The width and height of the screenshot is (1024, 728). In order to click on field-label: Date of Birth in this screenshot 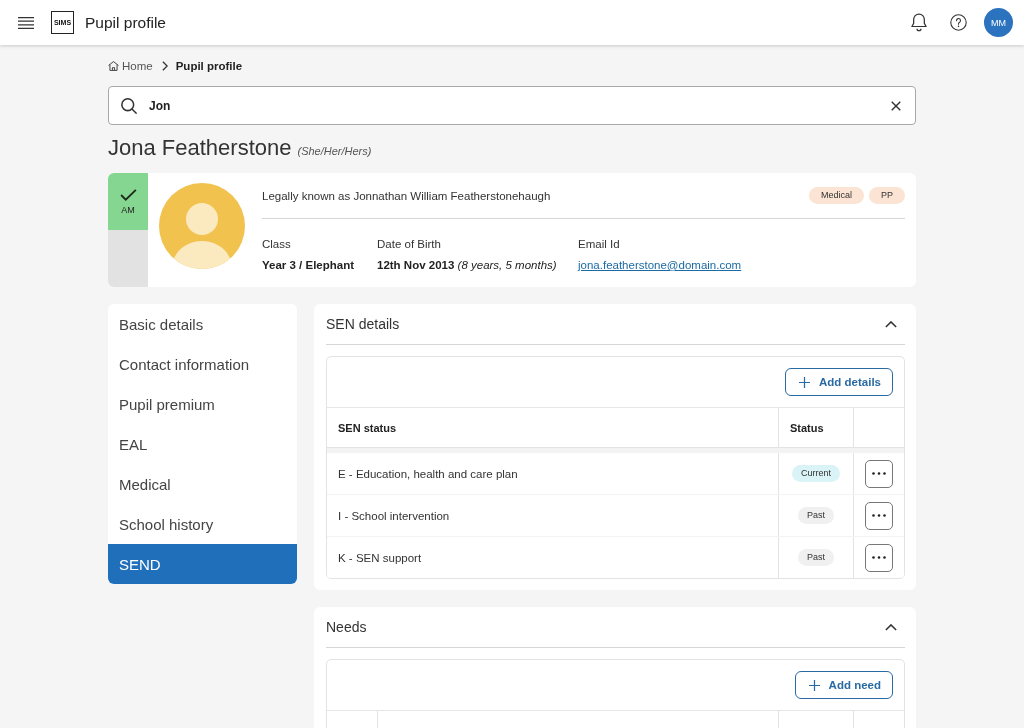, I will do `click(409, 244)`.